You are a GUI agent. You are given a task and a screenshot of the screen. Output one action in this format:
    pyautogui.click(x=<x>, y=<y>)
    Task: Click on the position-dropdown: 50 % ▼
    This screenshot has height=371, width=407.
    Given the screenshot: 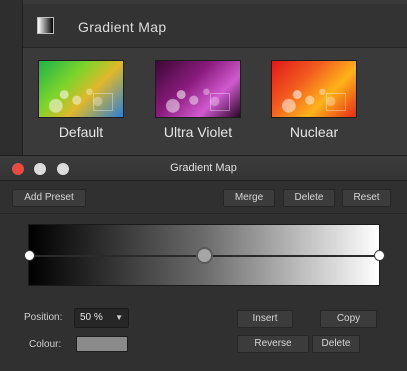 What is the action you would take?
    pyautogui.click(x=101, y=318)
    